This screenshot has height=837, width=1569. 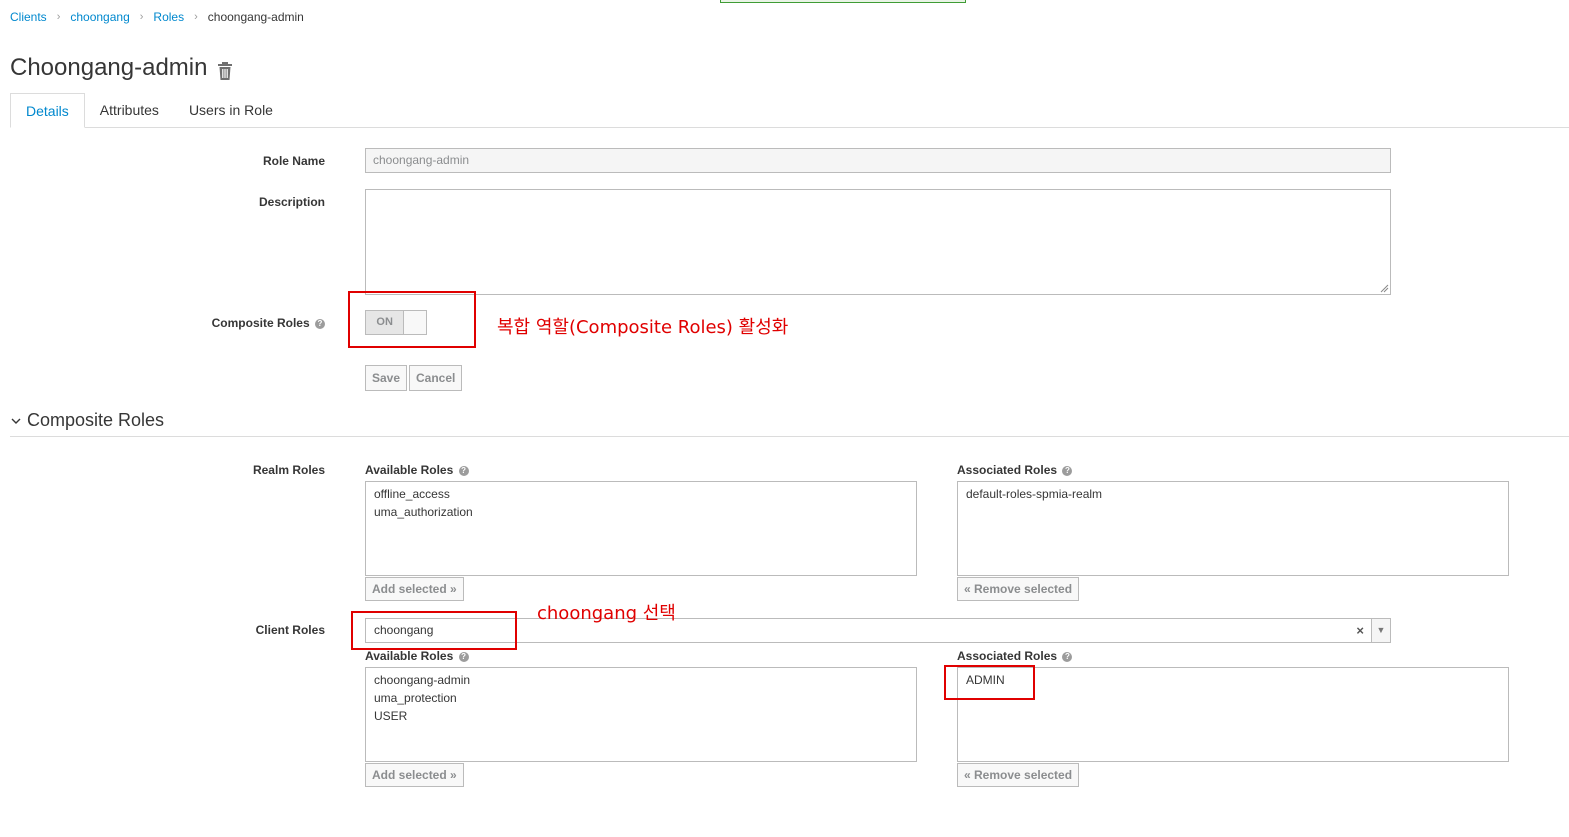 I want to click on client-associated-label: Associated Roles ?, so click(x=1015, y=656).